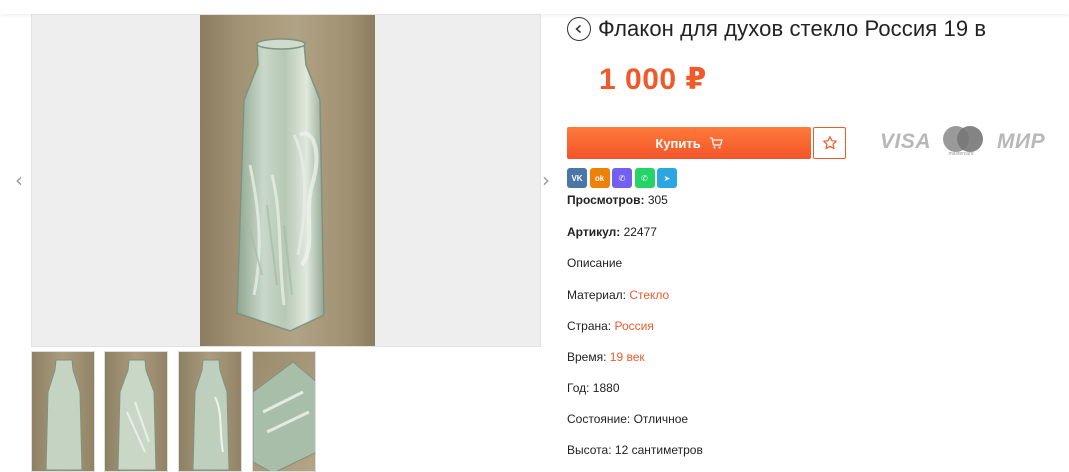  Describe the element at coordinates (612, 232) in the screenshot. I see `sku: Артикул: 22477` at that location.